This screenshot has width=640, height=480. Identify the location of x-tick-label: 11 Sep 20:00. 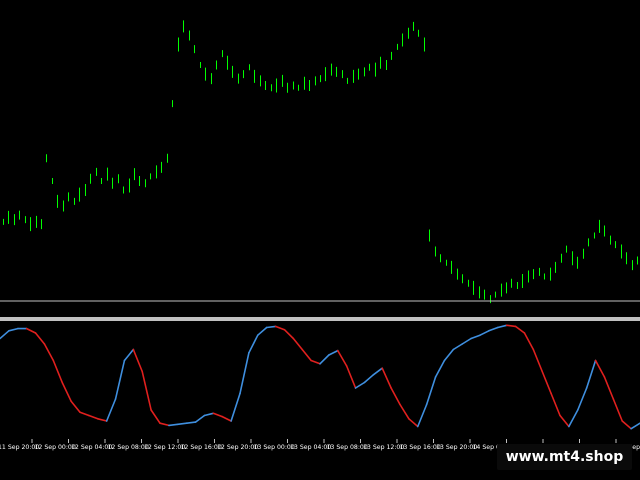
(19, 447).